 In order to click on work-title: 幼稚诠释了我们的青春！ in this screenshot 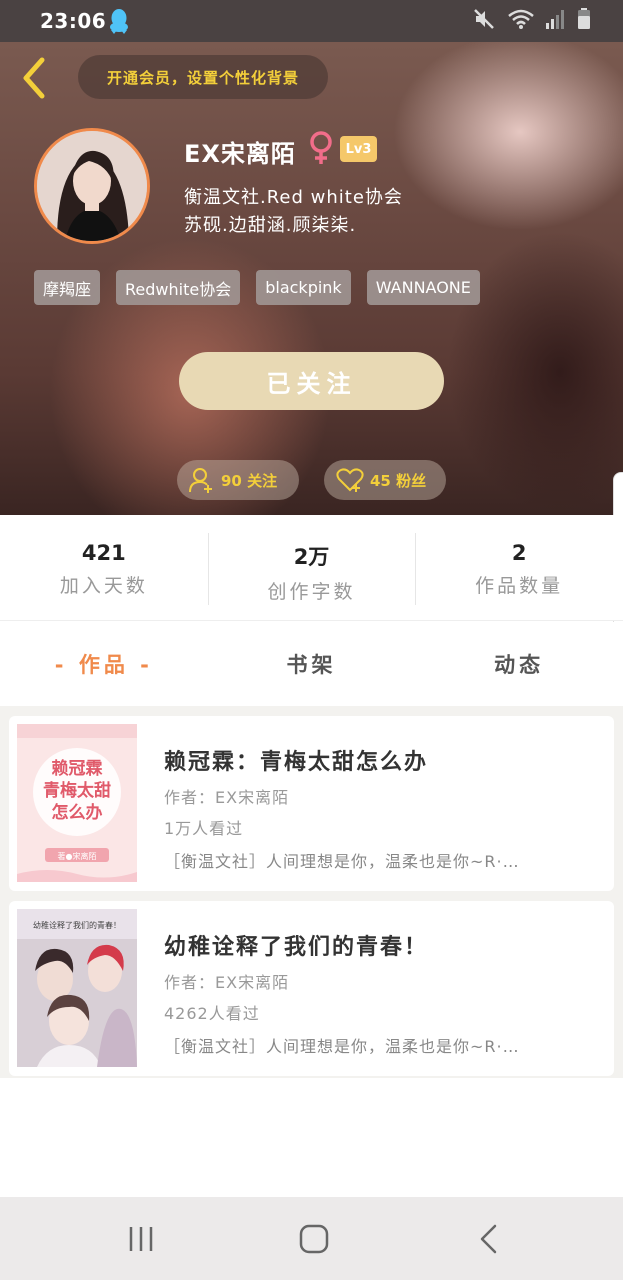, I will do `click(296, 945)`.